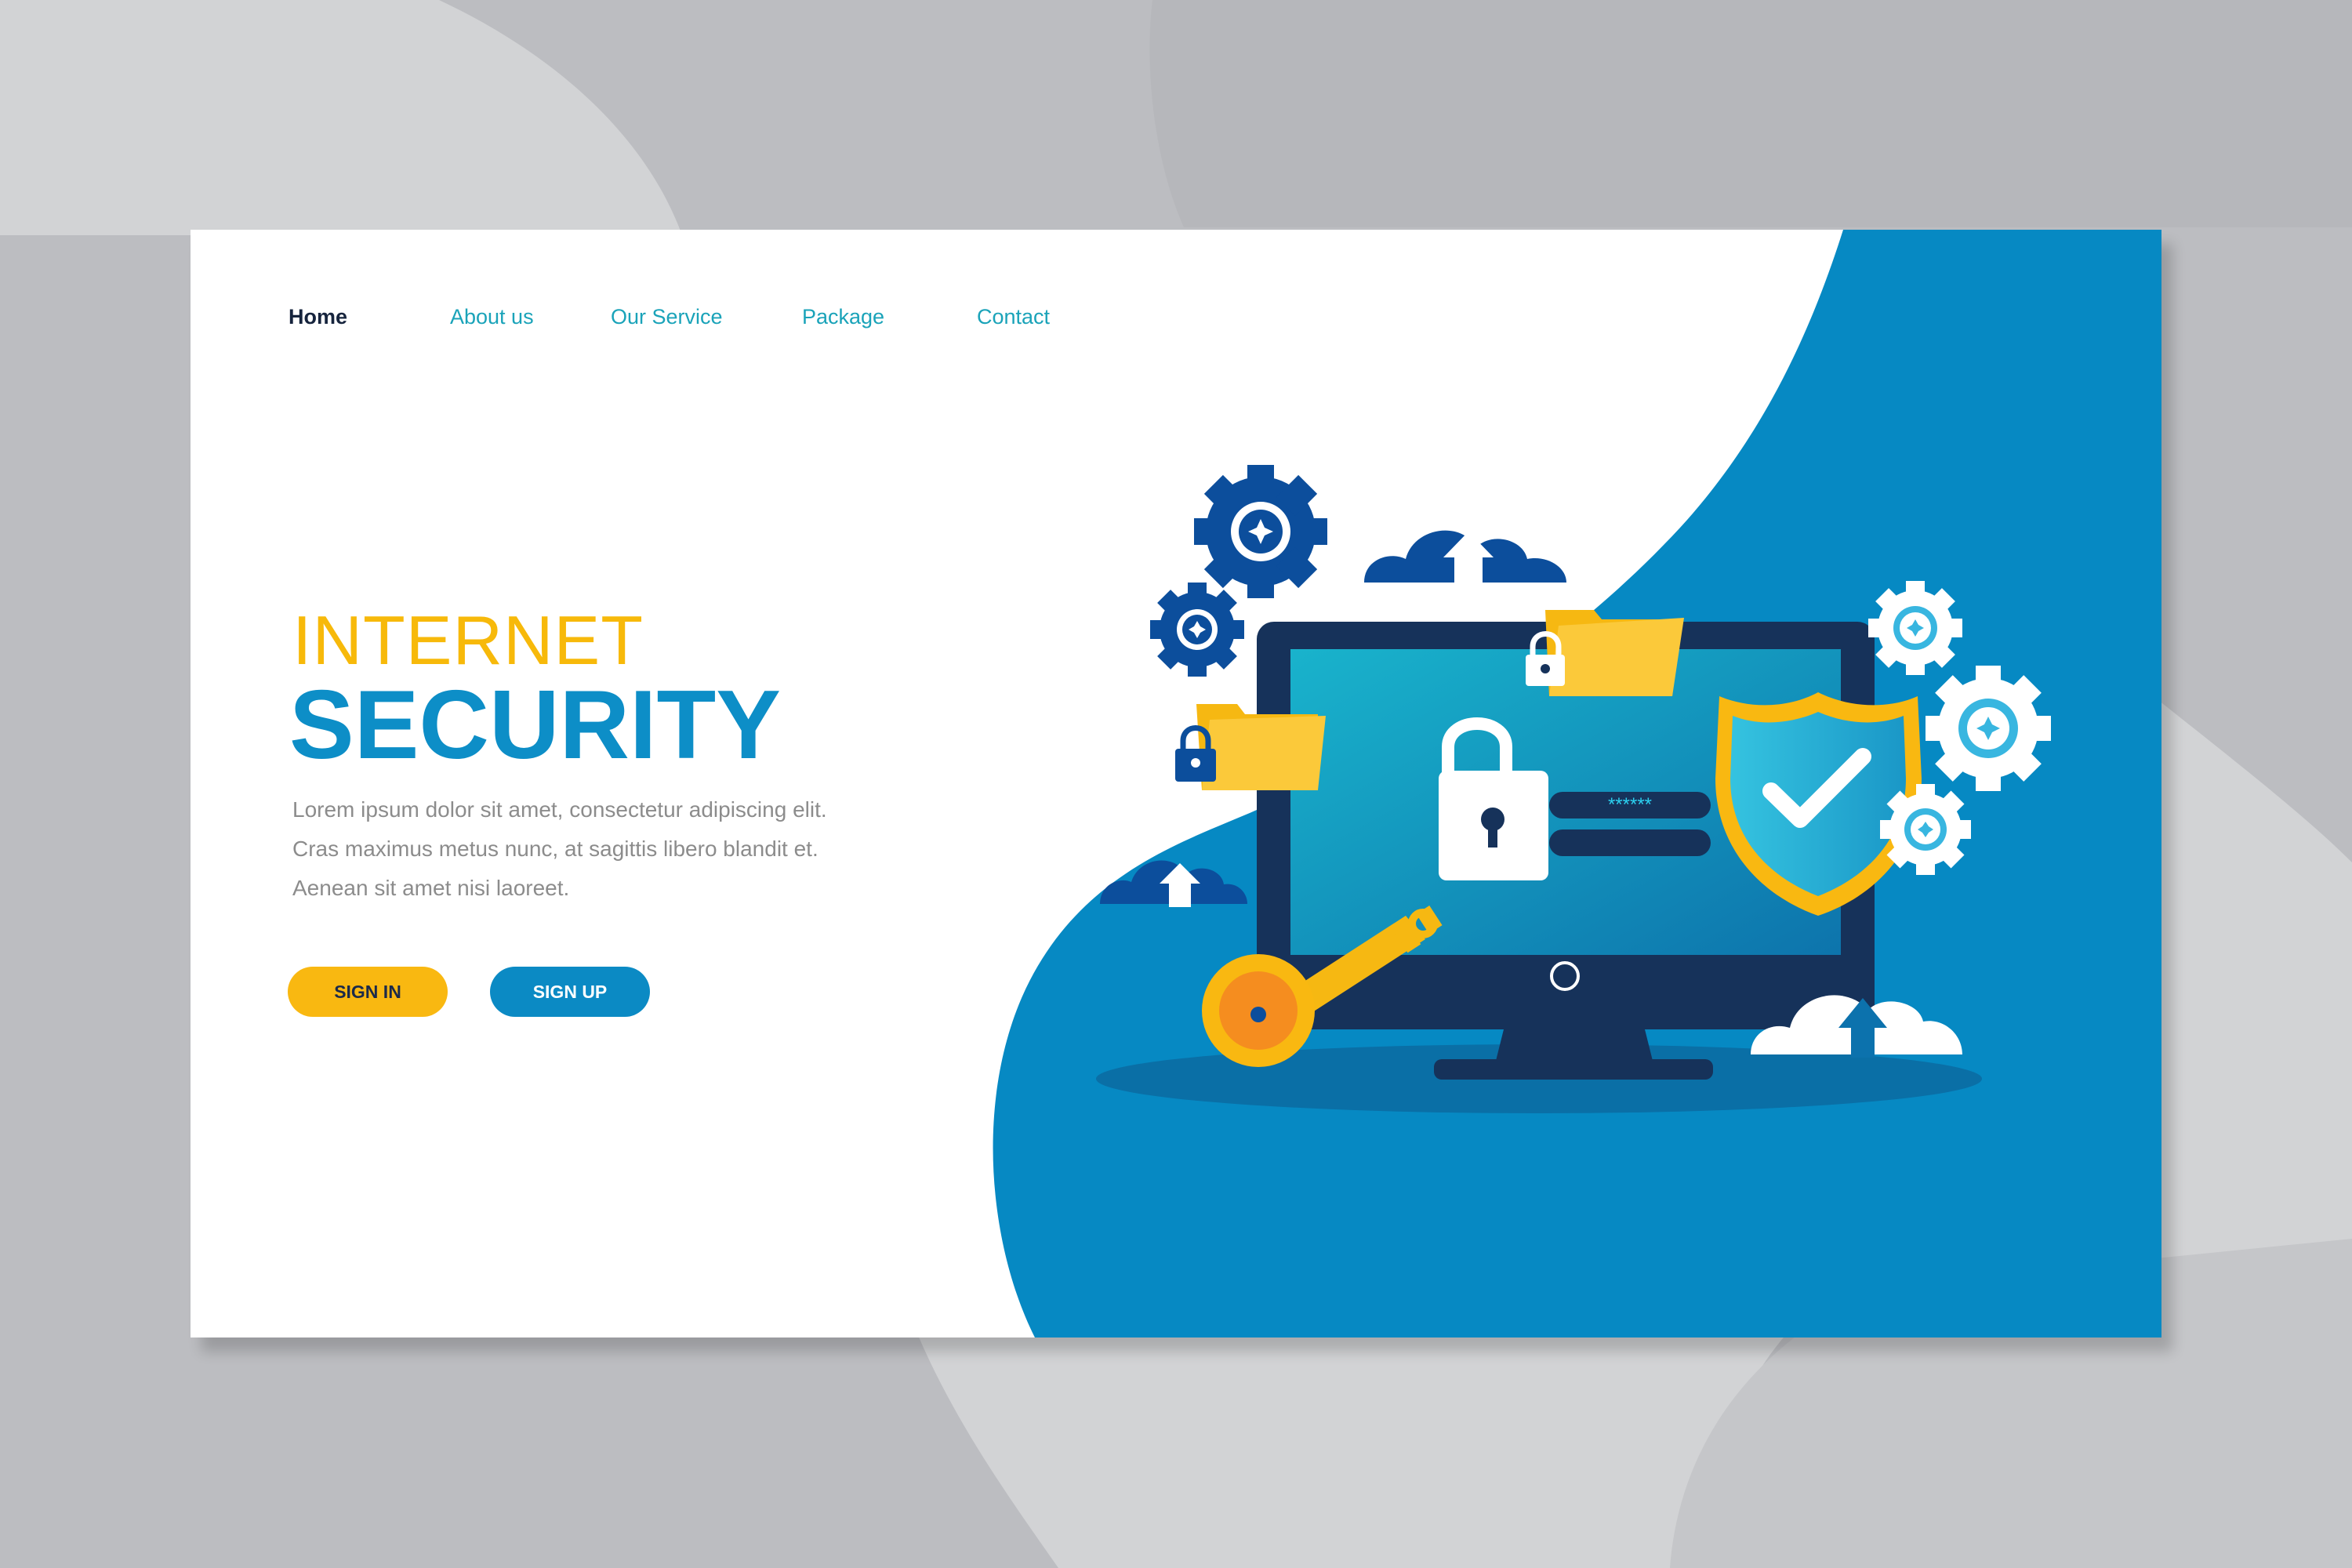  Describe the element at coordinates (1630, 804) in the screenshot. I see `password-mask: ******` at that location.